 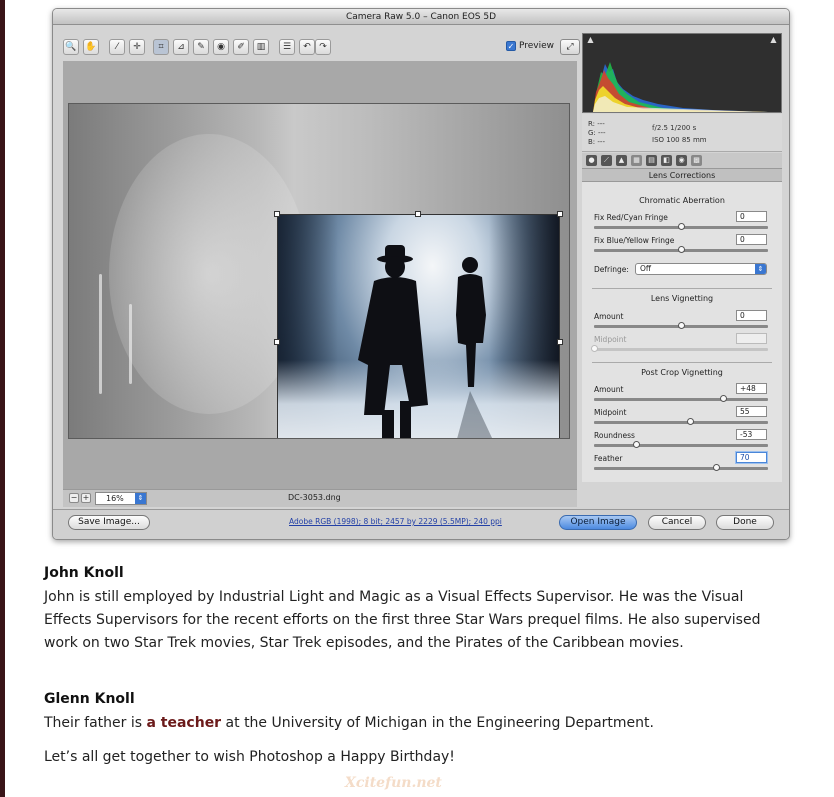 I want to click on vignetting-midpoint-slider, so click(x=679, y=348).